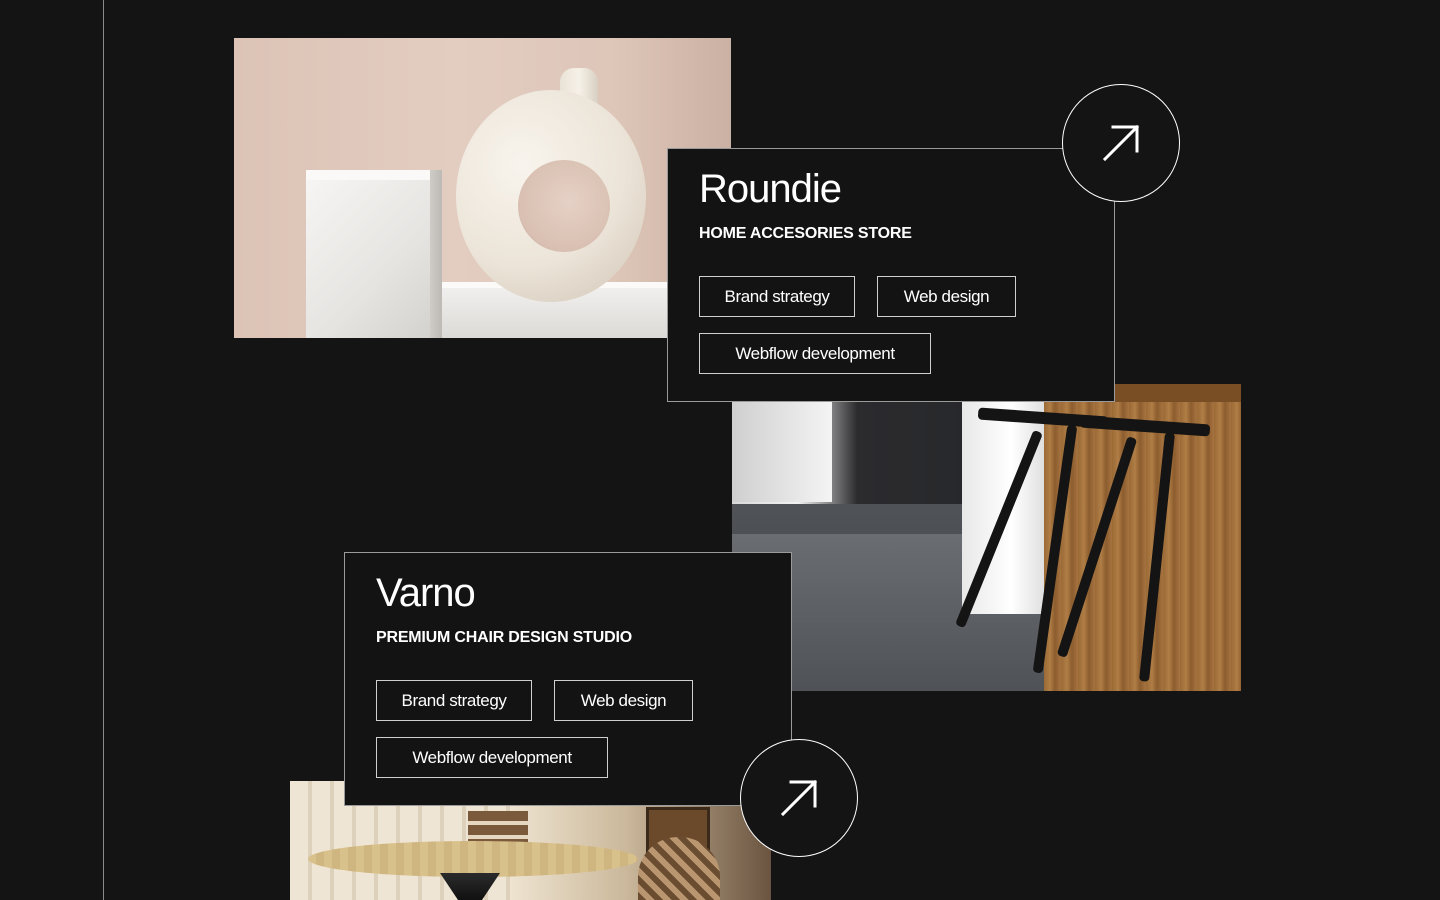 The height and width of the screenshot is (900, 1440). Describe the element at coordinates (986, 537) in the screenshot. I see `varno-project-image` at that location.